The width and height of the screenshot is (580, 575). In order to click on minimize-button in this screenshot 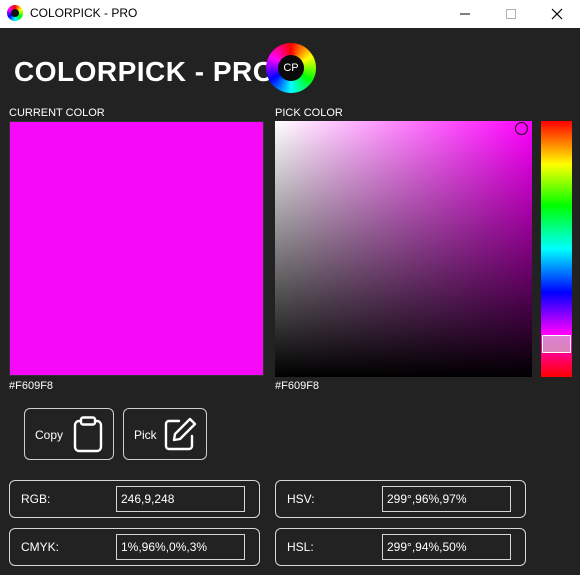, I will do `click(465, 14)`.